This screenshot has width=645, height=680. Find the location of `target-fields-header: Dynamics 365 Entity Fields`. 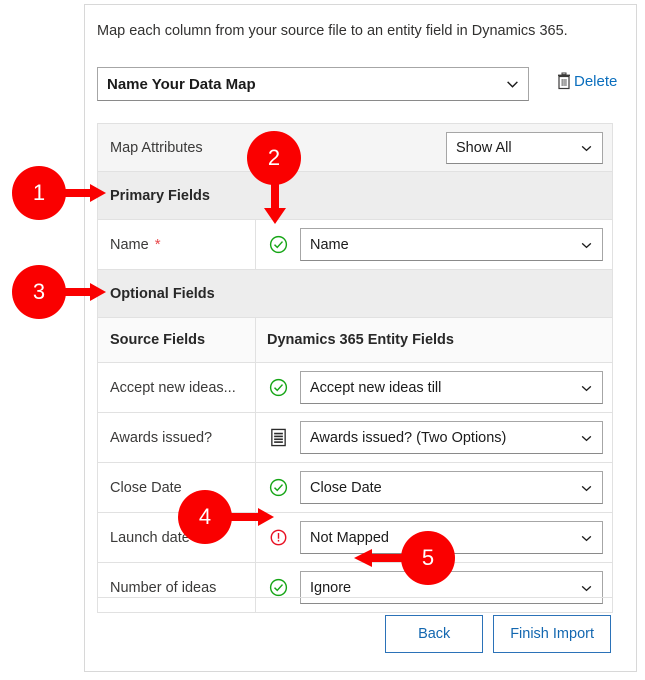

target-fields-header: Dynamics 365 Entity Fields is located at coordinates (360, 340).